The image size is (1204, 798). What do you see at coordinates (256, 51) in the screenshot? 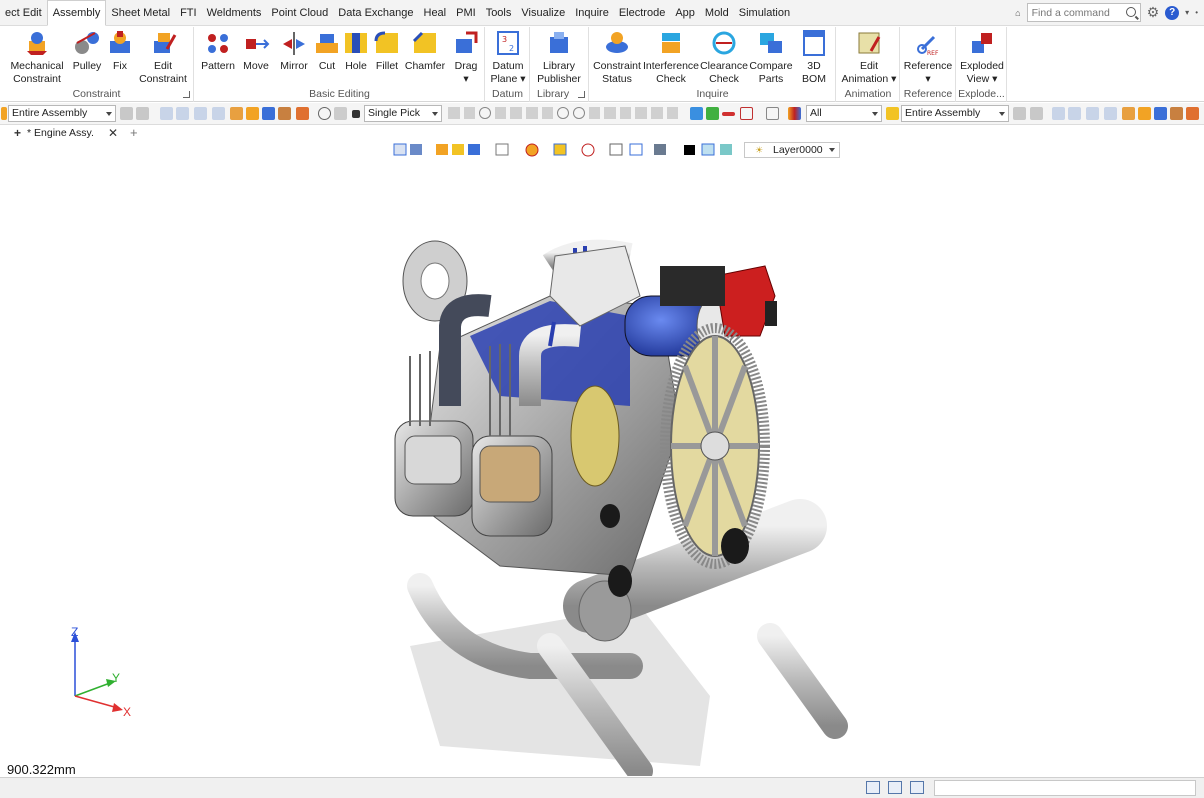
I see `move-button: Move` at bounding box center [256, 51].